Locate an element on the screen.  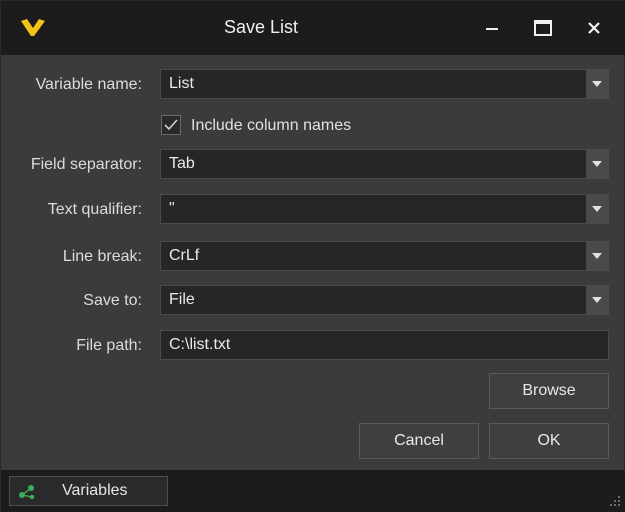
variable-name-value: List is located at coordinates (181, 83).